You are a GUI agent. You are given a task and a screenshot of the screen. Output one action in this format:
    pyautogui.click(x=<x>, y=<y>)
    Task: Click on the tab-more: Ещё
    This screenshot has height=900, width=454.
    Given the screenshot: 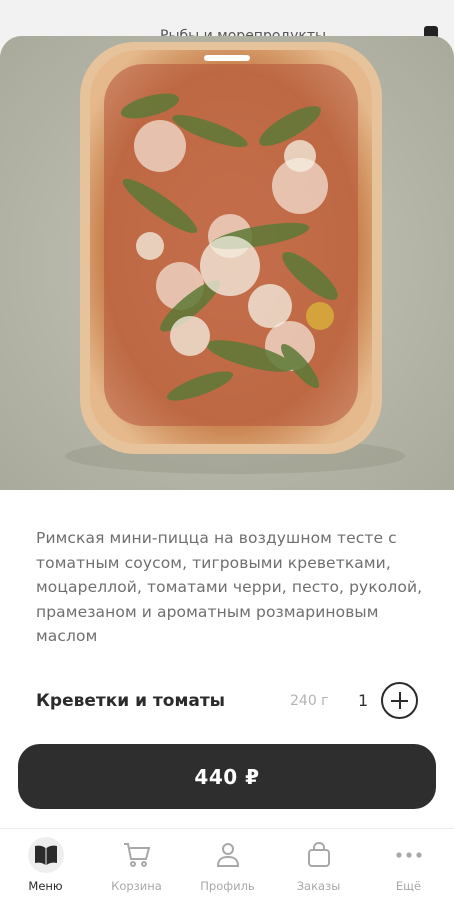 What is the action you would take?
    pyautogui.click(x=408, y=864)
    